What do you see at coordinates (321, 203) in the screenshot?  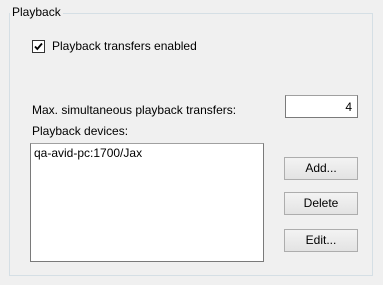 I see `delete-button: Delete` at bounding box center [321, 203].